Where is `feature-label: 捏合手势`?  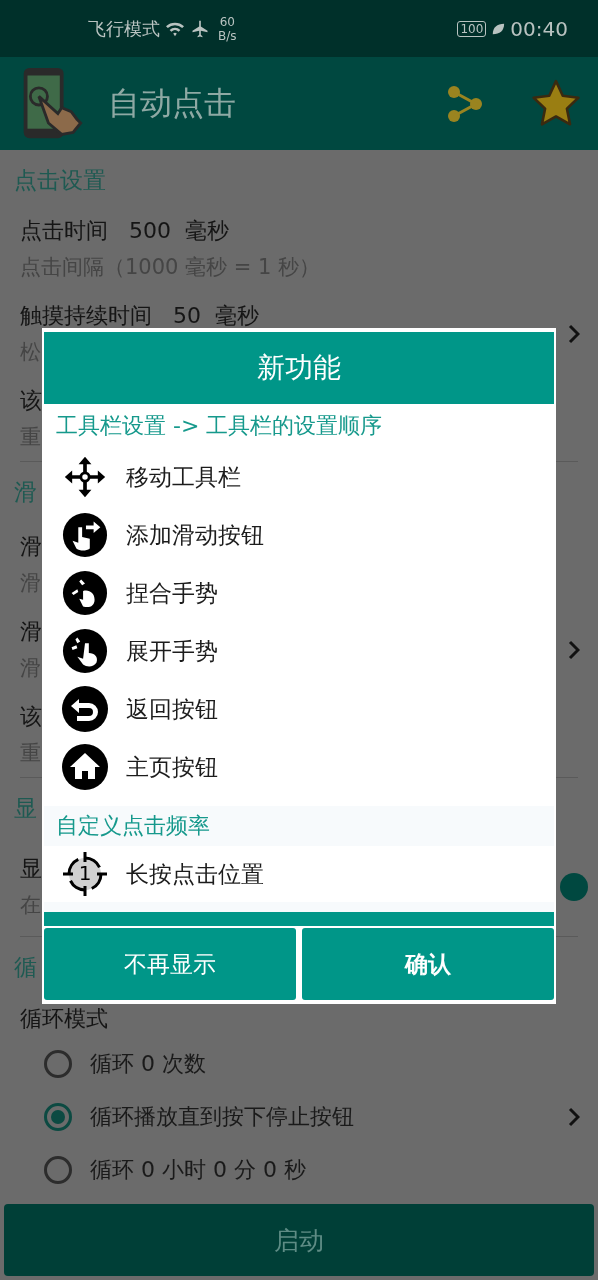
feature-label: 捏合手势 is located at coordinates (172, 593).